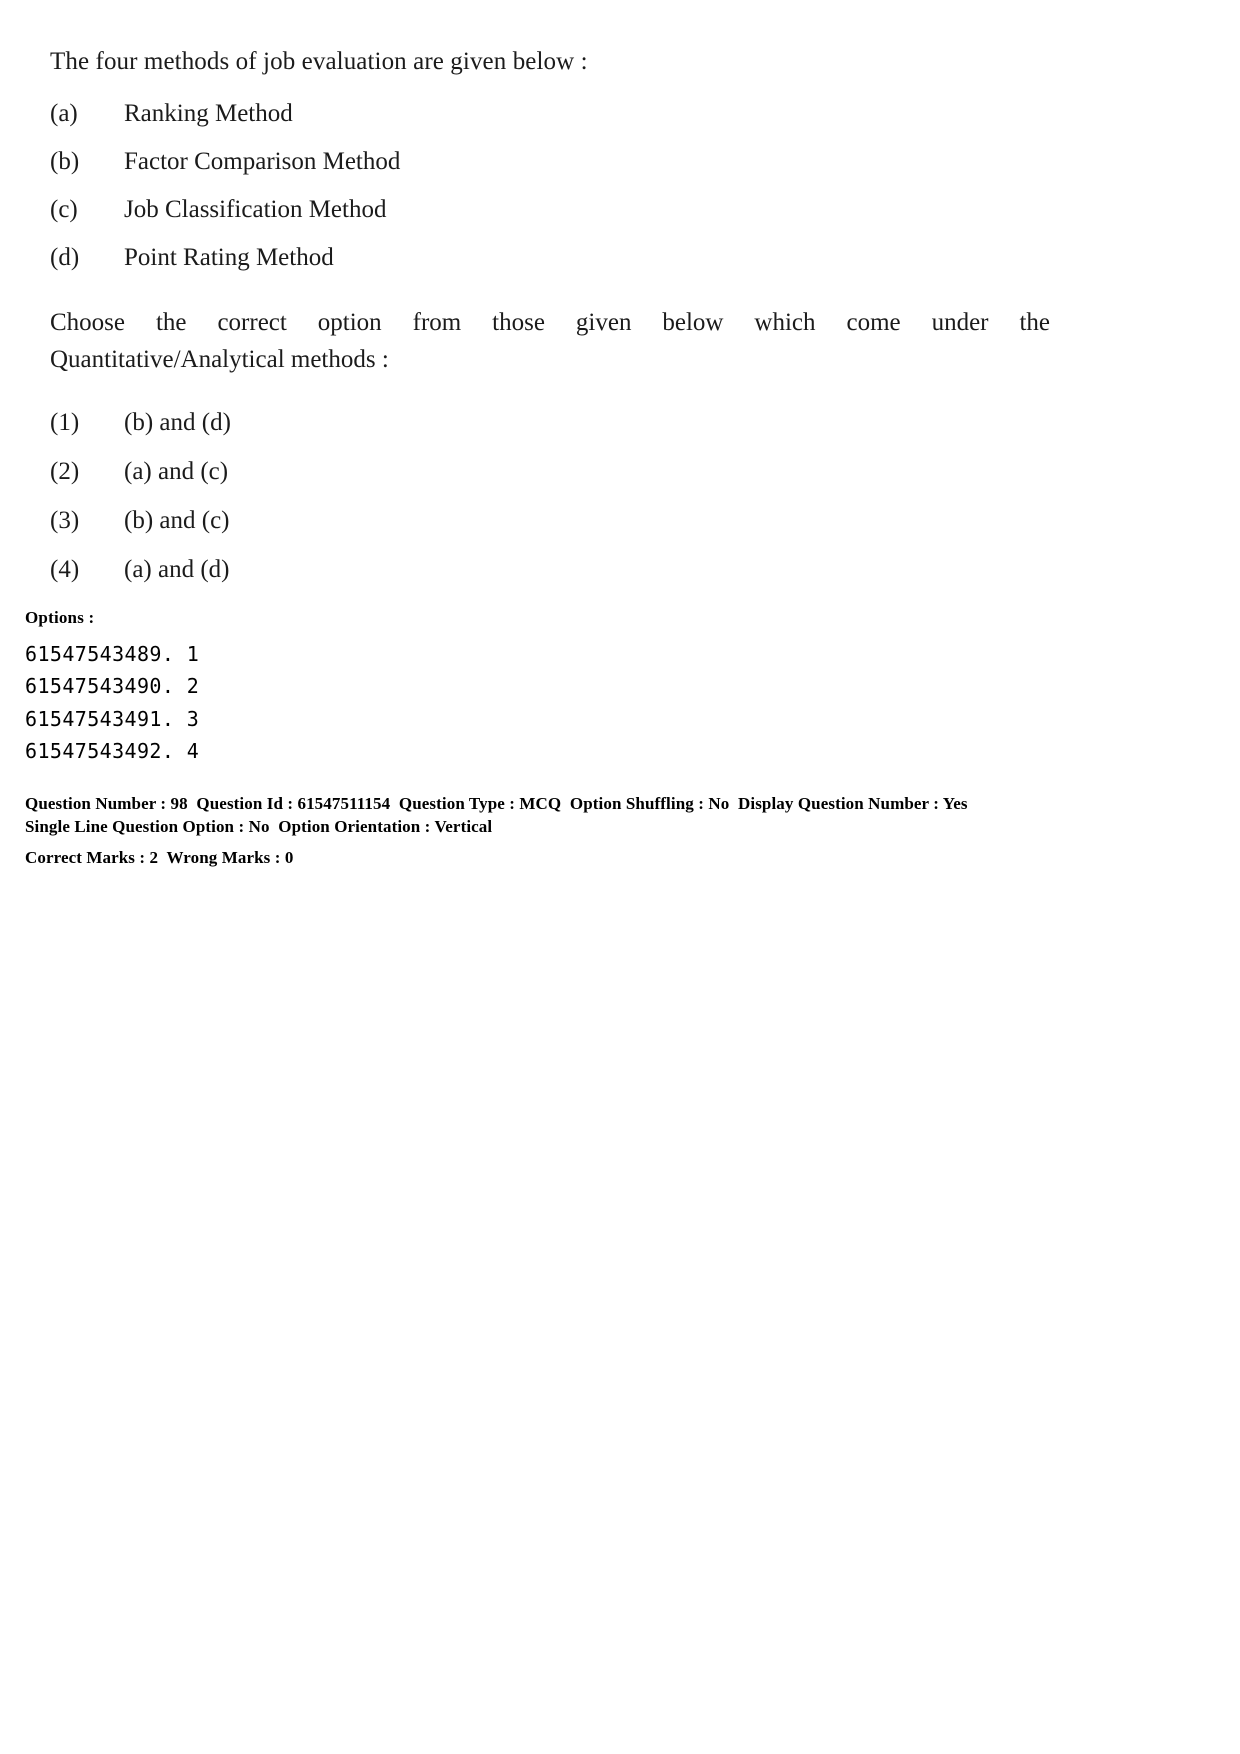 The image size is (1240, 1754). I want to click on method-label: (d), so click(65, 258).